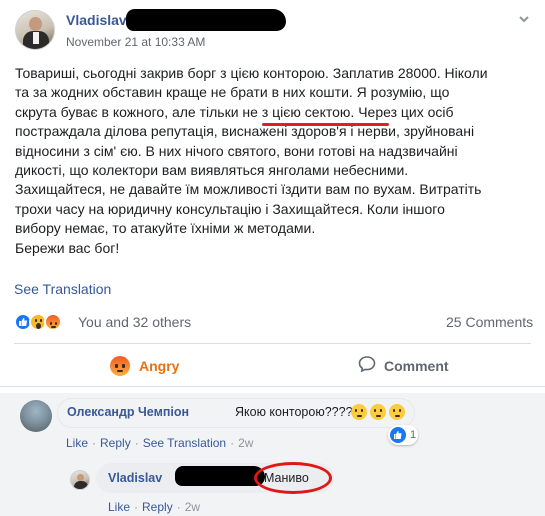 This screenshot has height=516, width=545. I want to click on post-author-name: Vladislav, so click(96, 20).